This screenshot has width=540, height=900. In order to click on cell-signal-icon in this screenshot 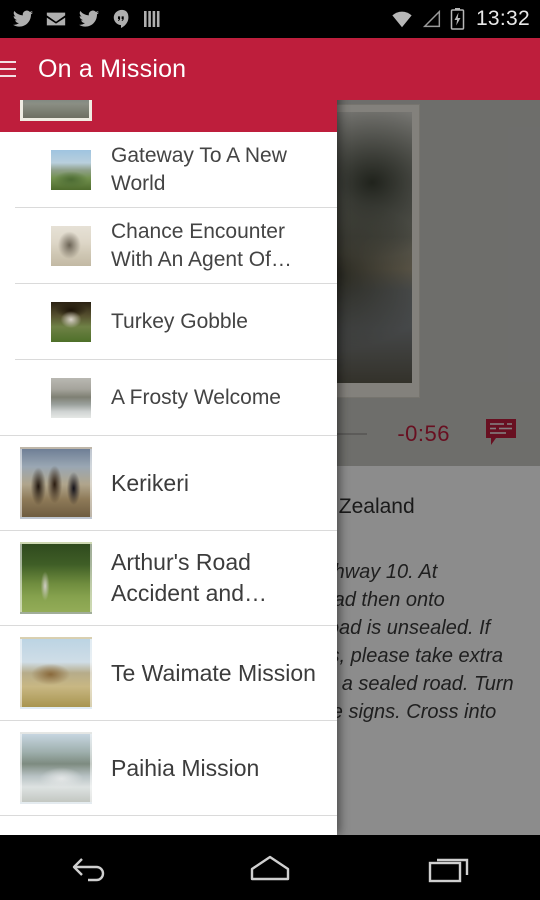, I will do `click(431, 18)`.